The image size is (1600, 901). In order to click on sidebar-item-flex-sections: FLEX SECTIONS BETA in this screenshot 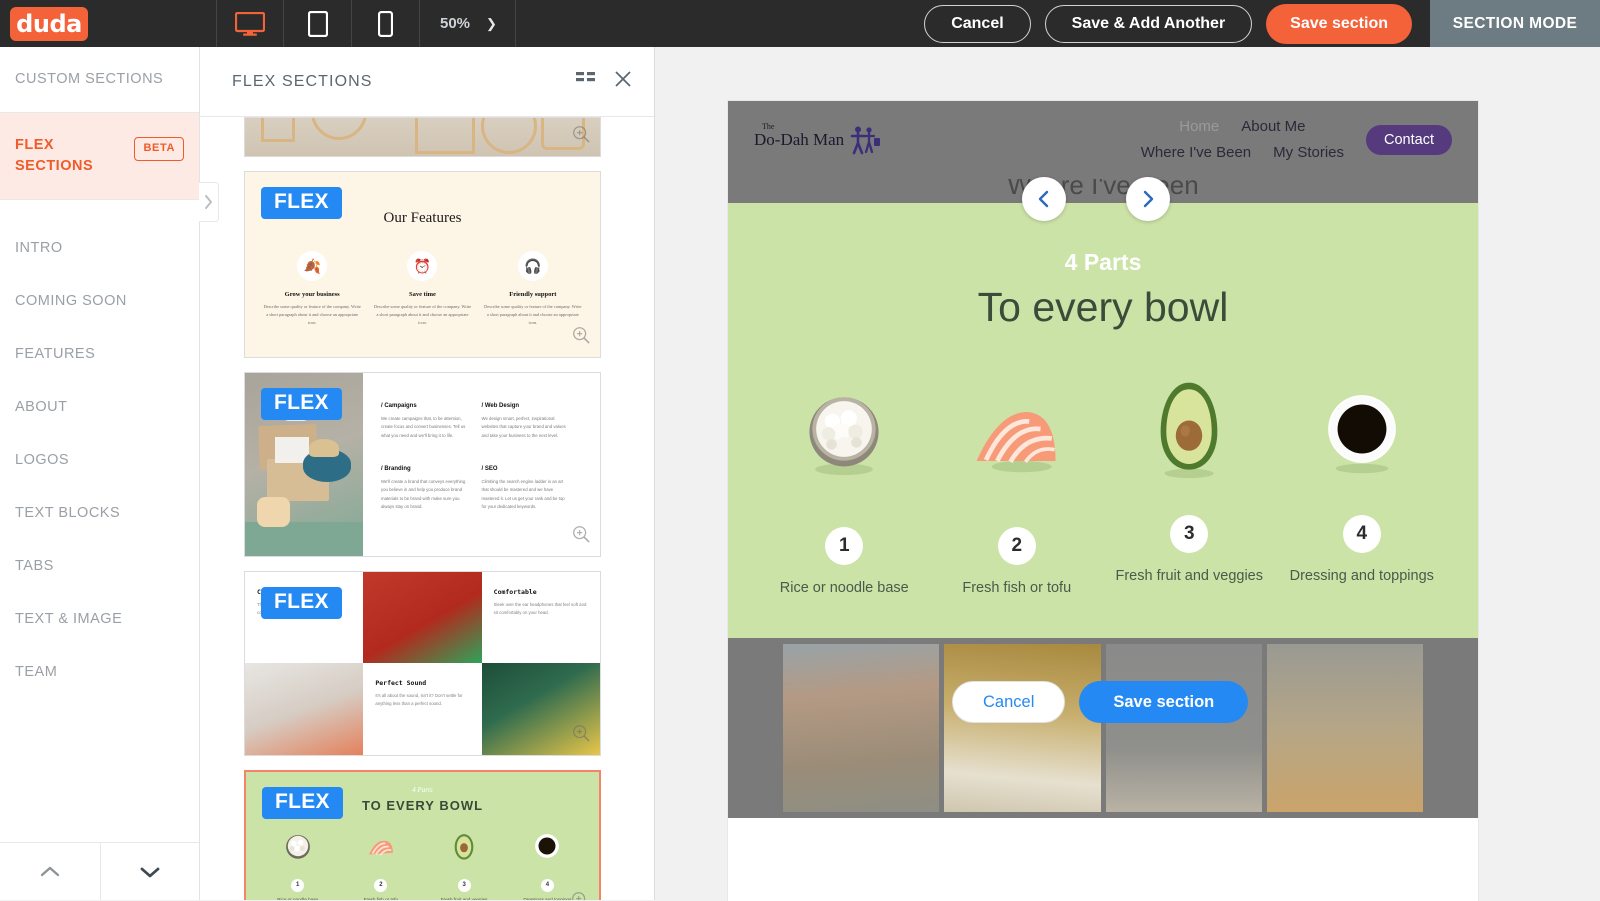, I will do `click(99, 156)`.